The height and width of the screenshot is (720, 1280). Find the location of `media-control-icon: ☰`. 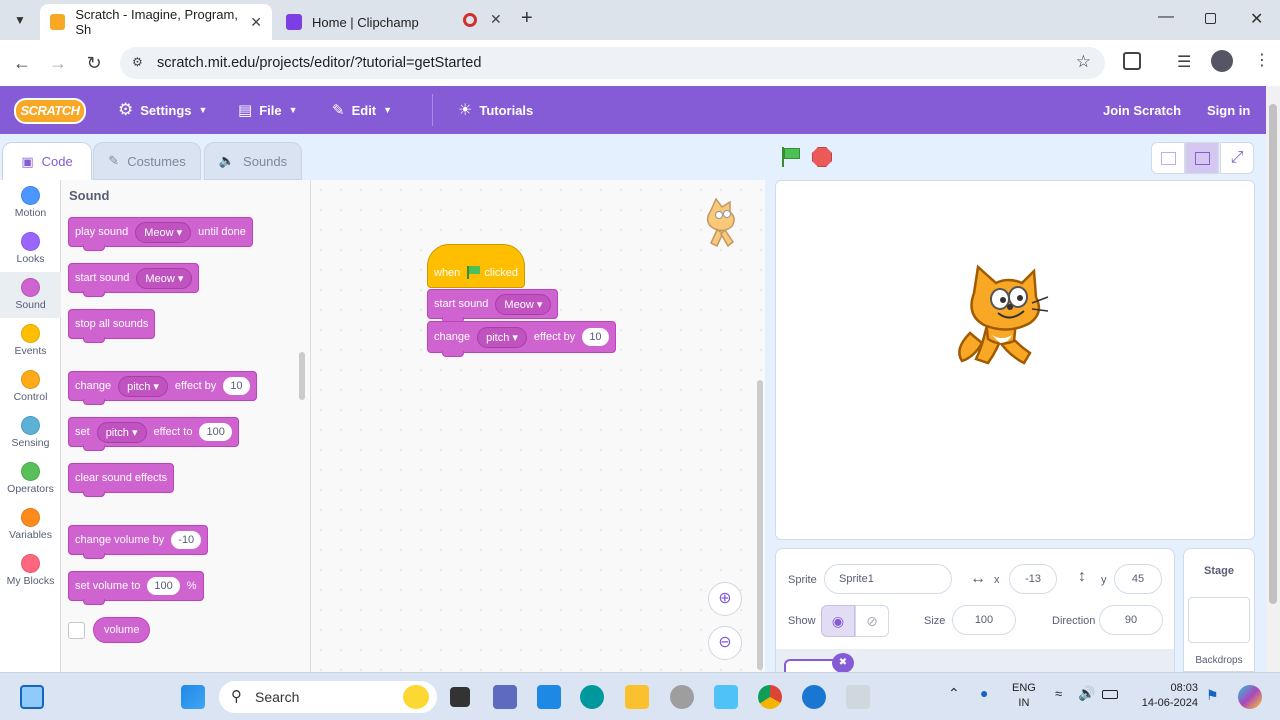

media-control-icon: ☰ is located at coordinates (1184, 62).